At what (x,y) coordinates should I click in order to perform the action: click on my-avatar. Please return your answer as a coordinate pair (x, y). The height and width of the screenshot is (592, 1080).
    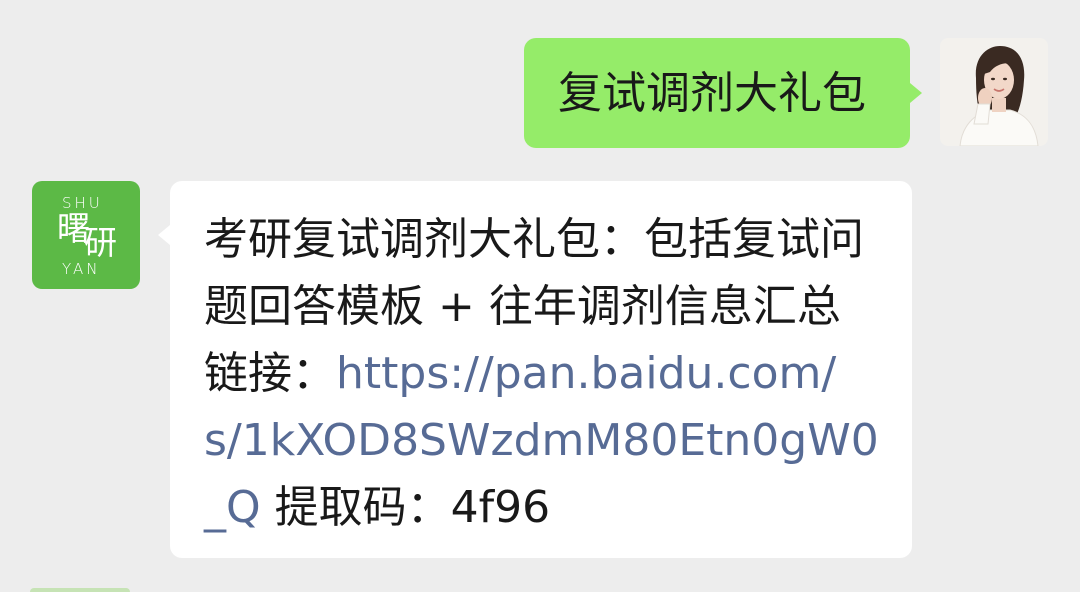
    Looking at the image, I should click on (994, 92).